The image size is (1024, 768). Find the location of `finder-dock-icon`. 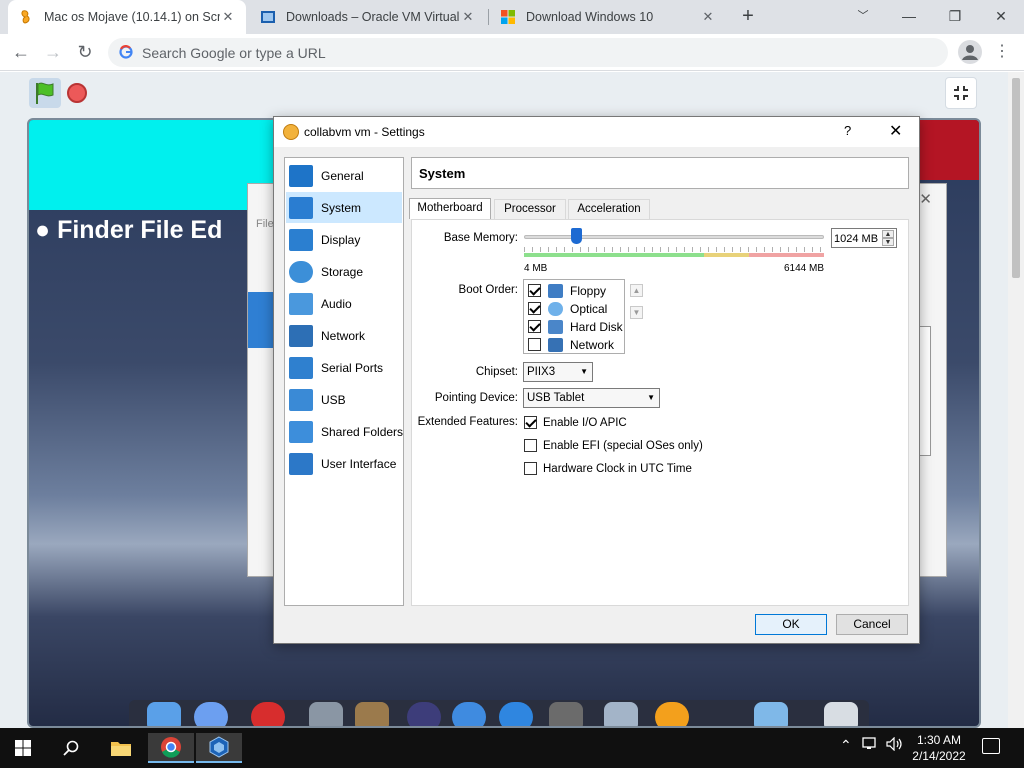

finder-dock-icon is located at coordinates (164, 714).